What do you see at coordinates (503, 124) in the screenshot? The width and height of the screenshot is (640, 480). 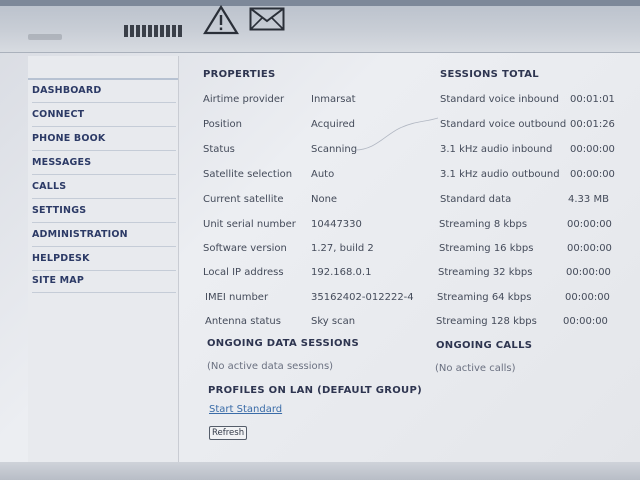 I see `session-label: Standard voice outbound` at bounding box center [503, 124].